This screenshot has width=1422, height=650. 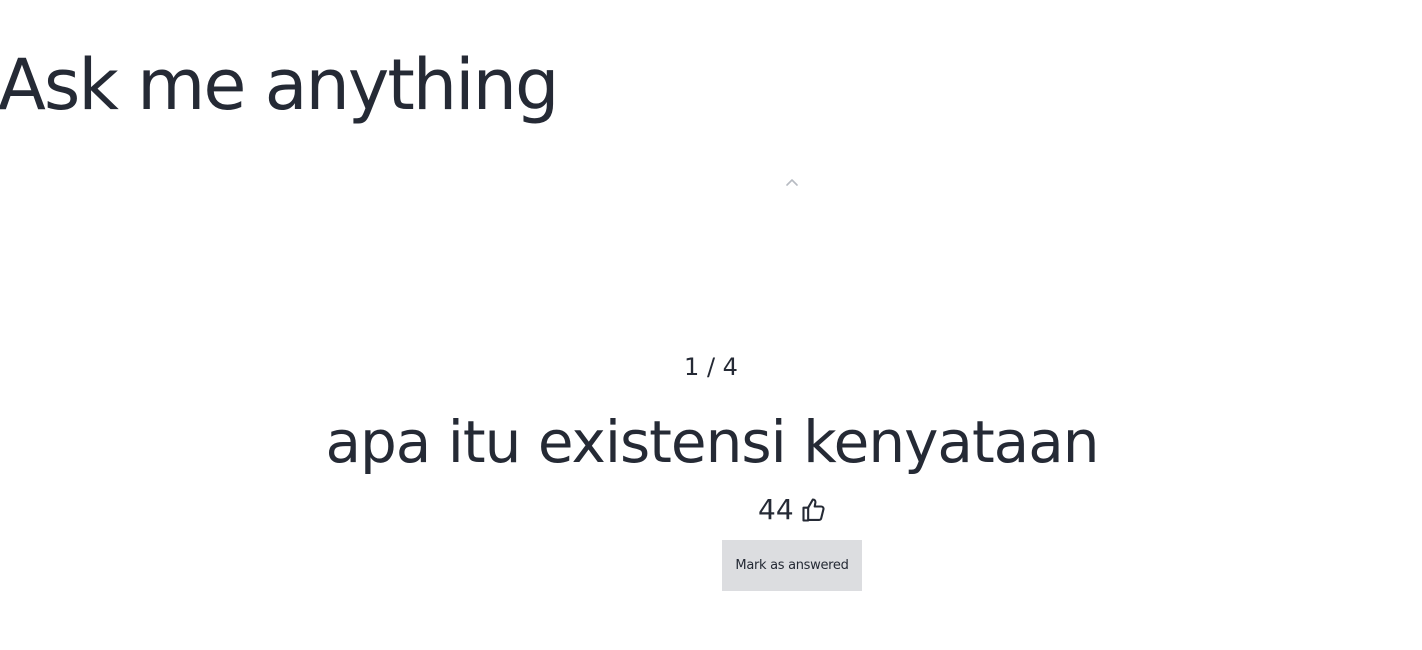 I want to click on vote-count: 44, so click(x=776, y=509).